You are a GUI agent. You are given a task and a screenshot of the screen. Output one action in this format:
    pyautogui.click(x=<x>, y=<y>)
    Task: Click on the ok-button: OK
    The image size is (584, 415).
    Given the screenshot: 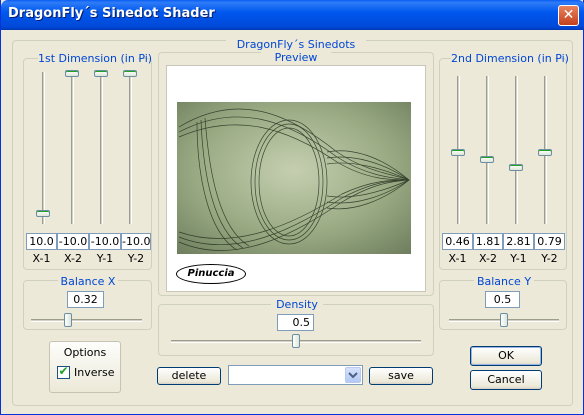 What is the action you would take?
    pyautogui.click(x=506, y=356)
    